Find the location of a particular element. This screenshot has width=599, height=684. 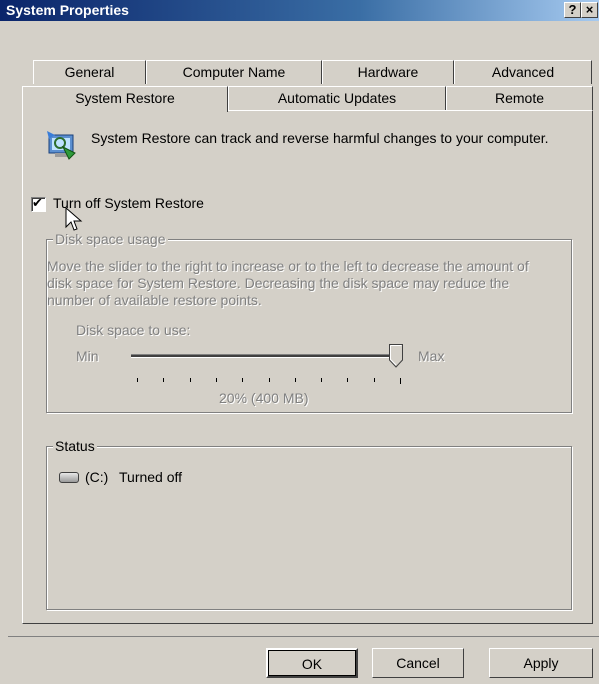

drive-icon is located at coordinates (69, 477).